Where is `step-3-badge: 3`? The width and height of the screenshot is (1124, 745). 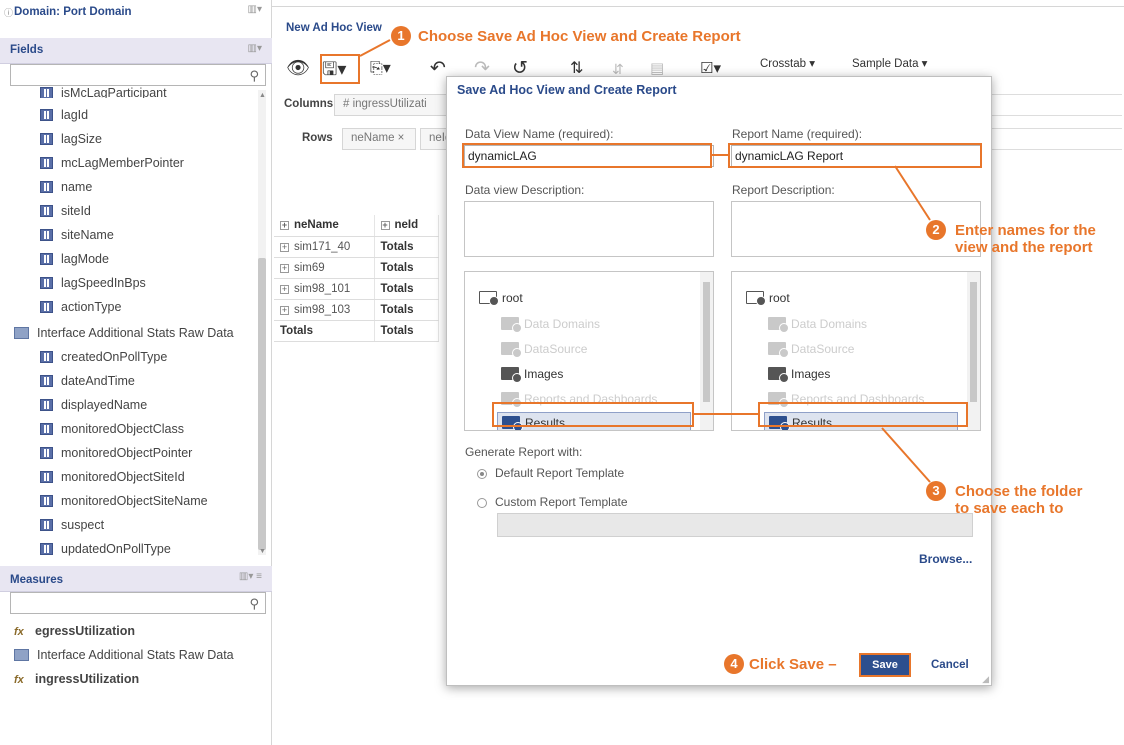 step-3-badge: 3 is located at coordinates (936, 491).